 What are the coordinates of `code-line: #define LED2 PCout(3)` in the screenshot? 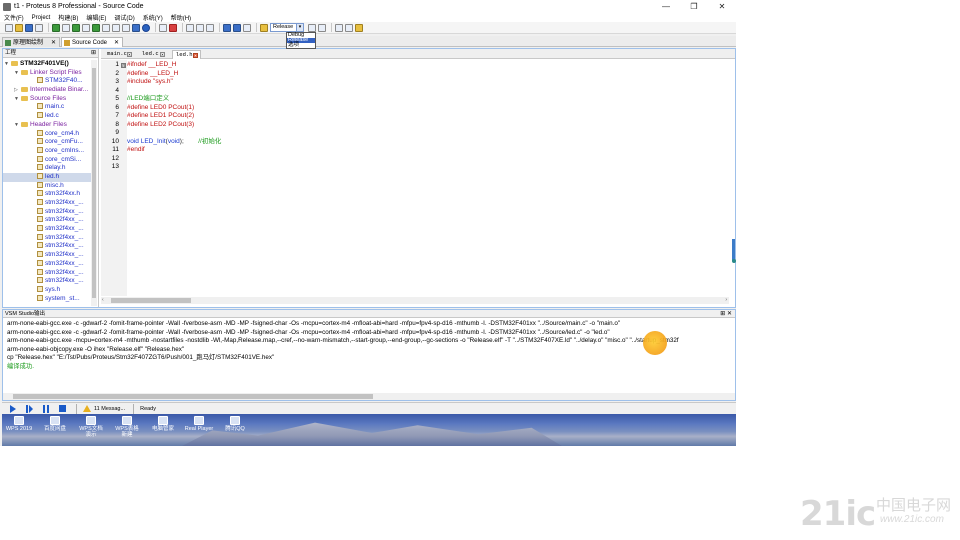 It's located at (160, 125).